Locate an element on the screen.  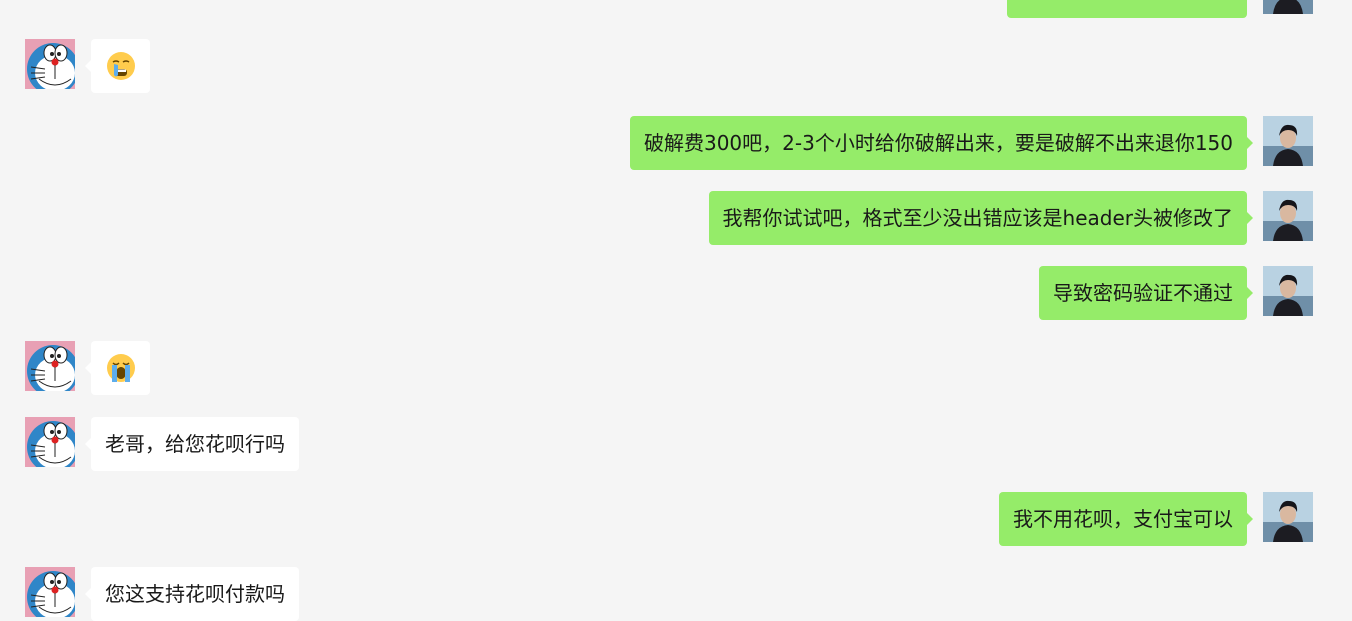
message-bubble-incoming: 老哥，给您花呗行吗 is located at coordinates (192, 444).